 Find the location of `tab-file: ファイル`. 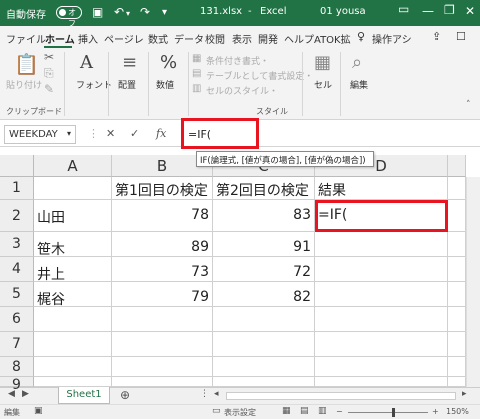

tab-file: ファイル is located at coordinates (26, 38).